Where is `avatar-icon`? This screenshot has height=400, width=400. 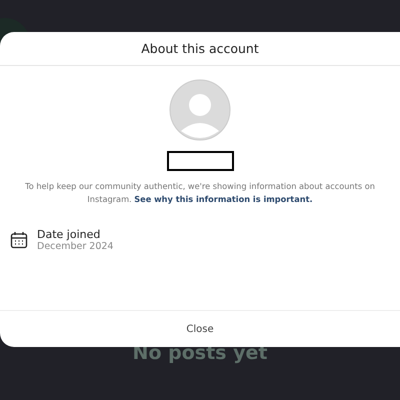 avatar-icon is located at coordinates (200, 110).